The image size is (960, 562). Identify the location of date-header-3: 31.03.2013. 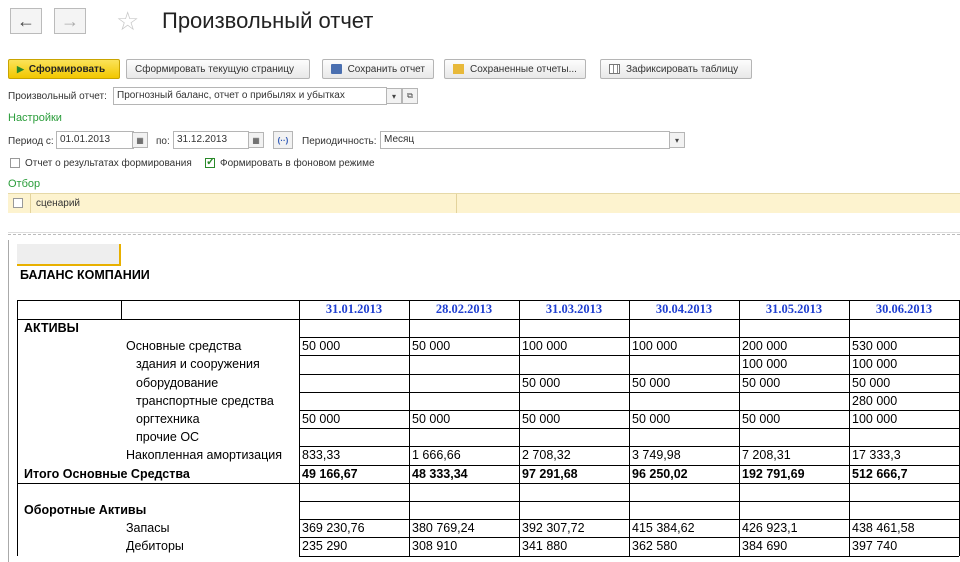
(574, 309).